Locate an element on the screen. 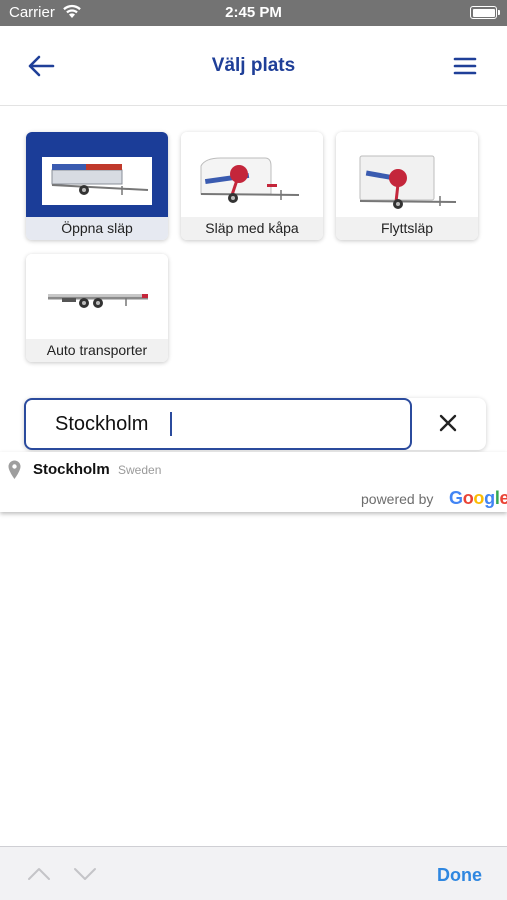 The image size is (507, 900). trailer-card-covered: Släp med kåpa is located at coordinates (252, 186).